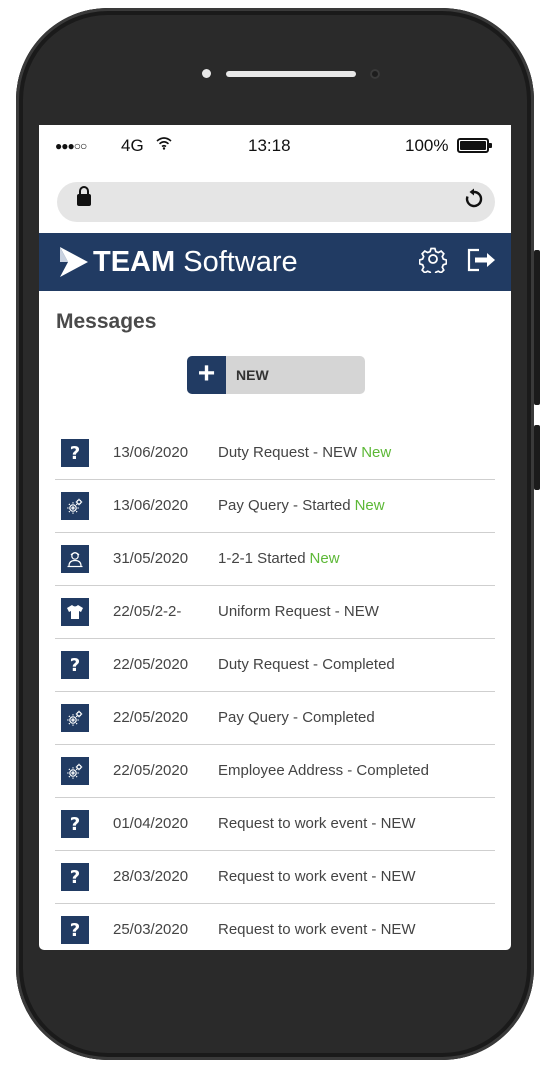 This screenshot has height=1066, width=542. I want to click on front-camera, so click(375, 74).